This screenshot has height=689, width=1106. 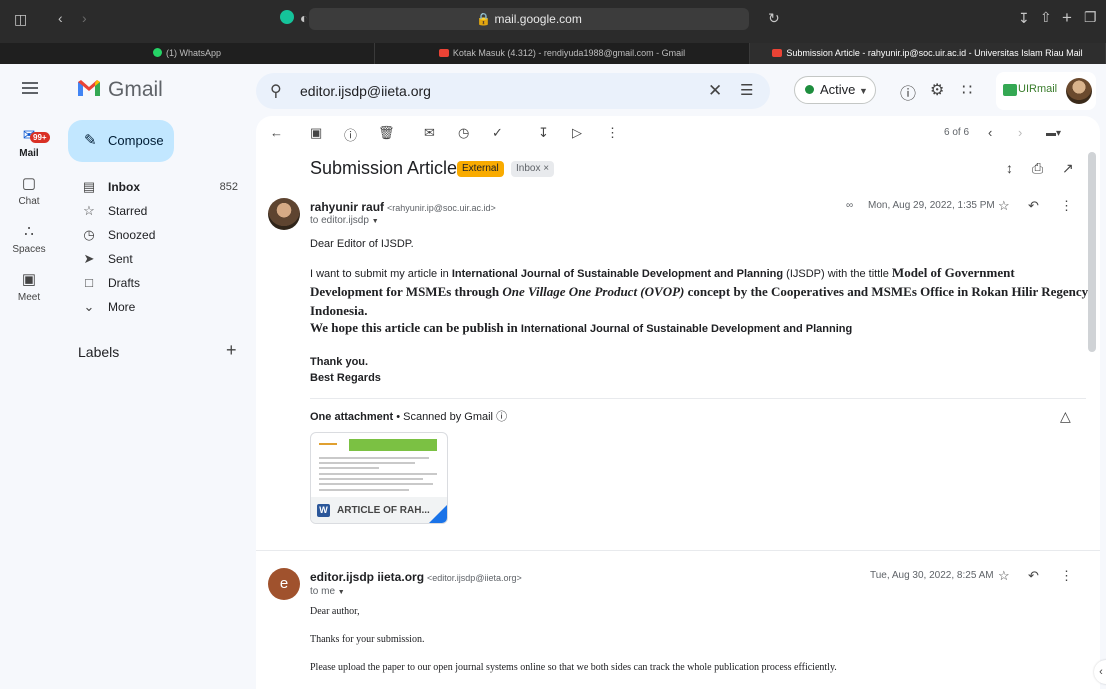 I want to click on older-icon: ›, so click(x=1020, y=132).